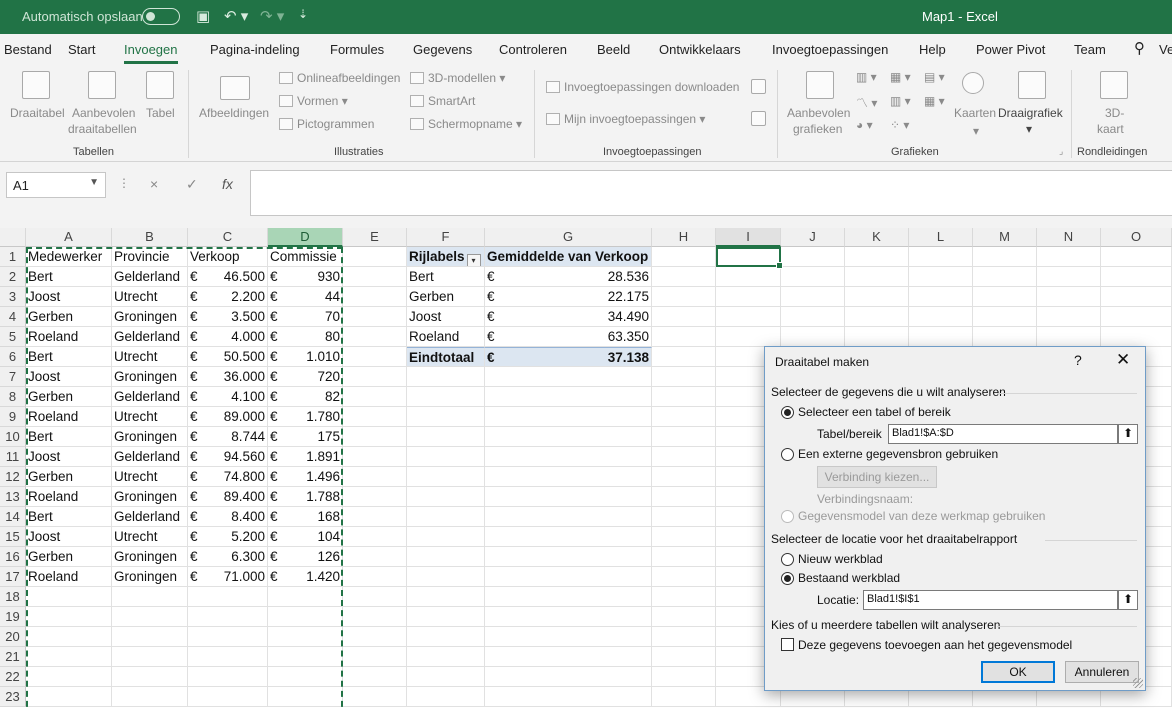 This screenshot has height=708, width=1172. What do you see at coordinates (1078, 360) in the screenshot?
I see `help-icon: ?` at bounding box center [1078, 360].